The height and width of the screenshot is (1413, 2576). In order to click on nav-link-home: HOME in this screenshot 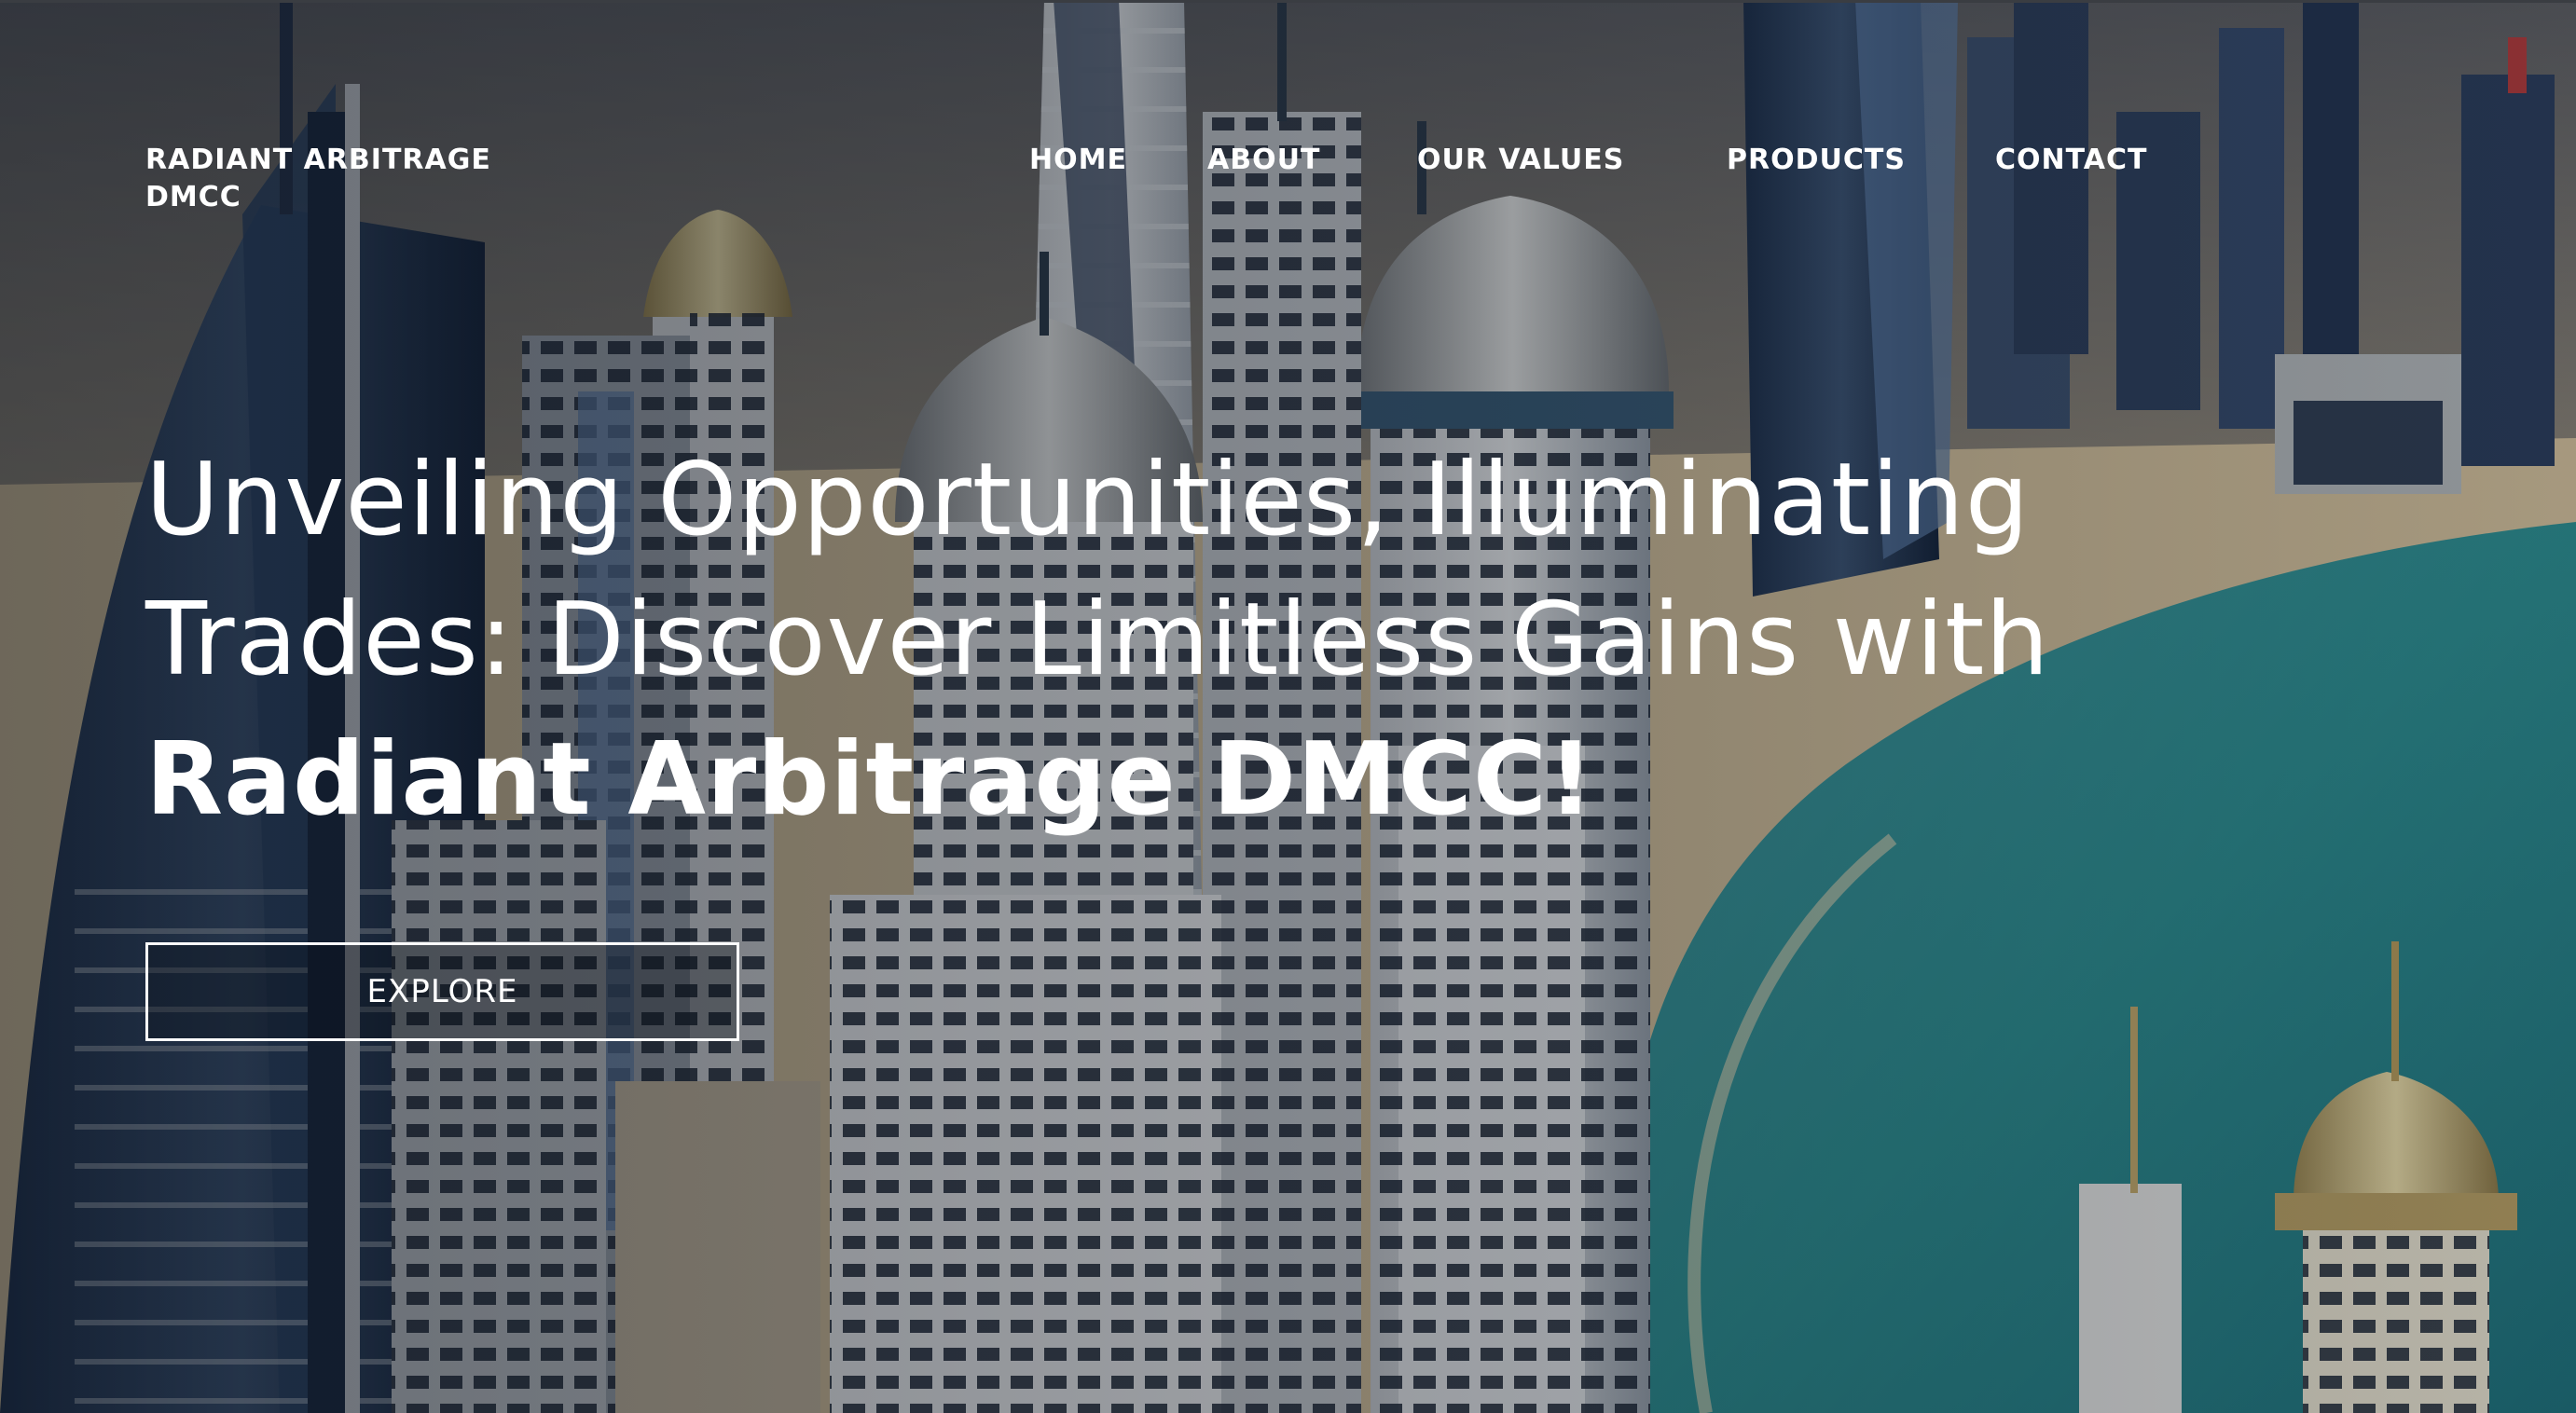, I will do `click(1078, 161)`.